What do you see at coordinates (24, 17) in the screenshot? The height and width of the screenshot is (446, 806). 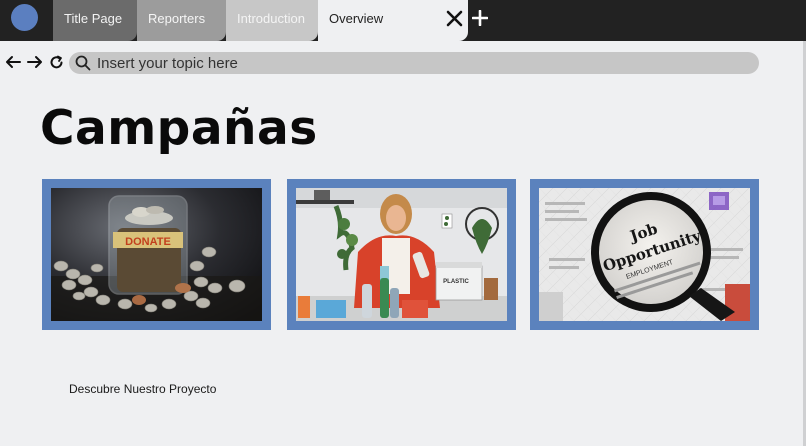 I see `avatar` at bounding box center [24, 17].